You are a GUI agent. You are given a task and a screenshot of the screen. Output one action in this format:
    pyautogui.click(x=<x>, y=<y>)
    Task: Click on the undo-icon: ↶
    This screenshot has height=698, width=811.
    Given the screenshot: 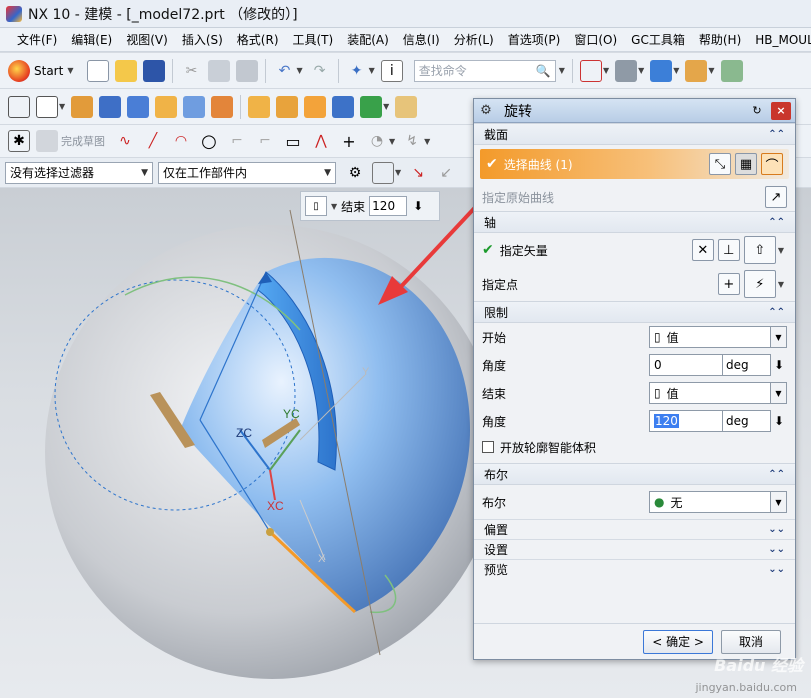 What is the action you would take?
    pyautogui.click(x=284, y=71)
    